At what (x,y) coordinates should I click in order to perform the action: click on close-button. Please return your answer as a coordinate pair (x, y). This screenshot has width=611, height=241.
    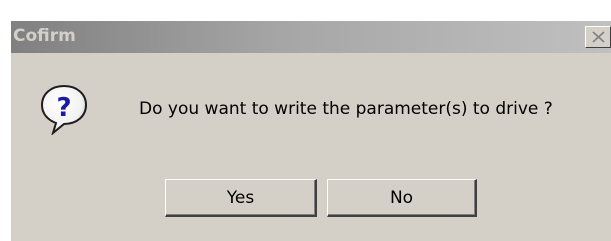
    Looking at the image, I should click on (598, 37).